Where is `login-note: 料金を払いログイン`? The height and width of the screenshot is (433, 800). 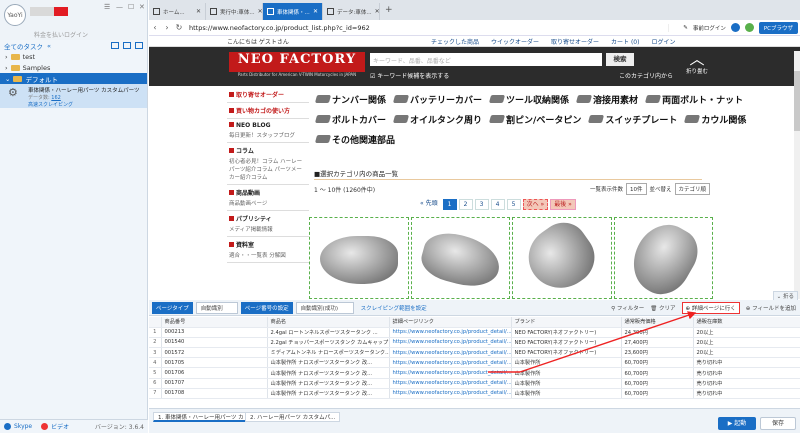
login-note: 料金を払いログイン is located at coordinates (61, 34).